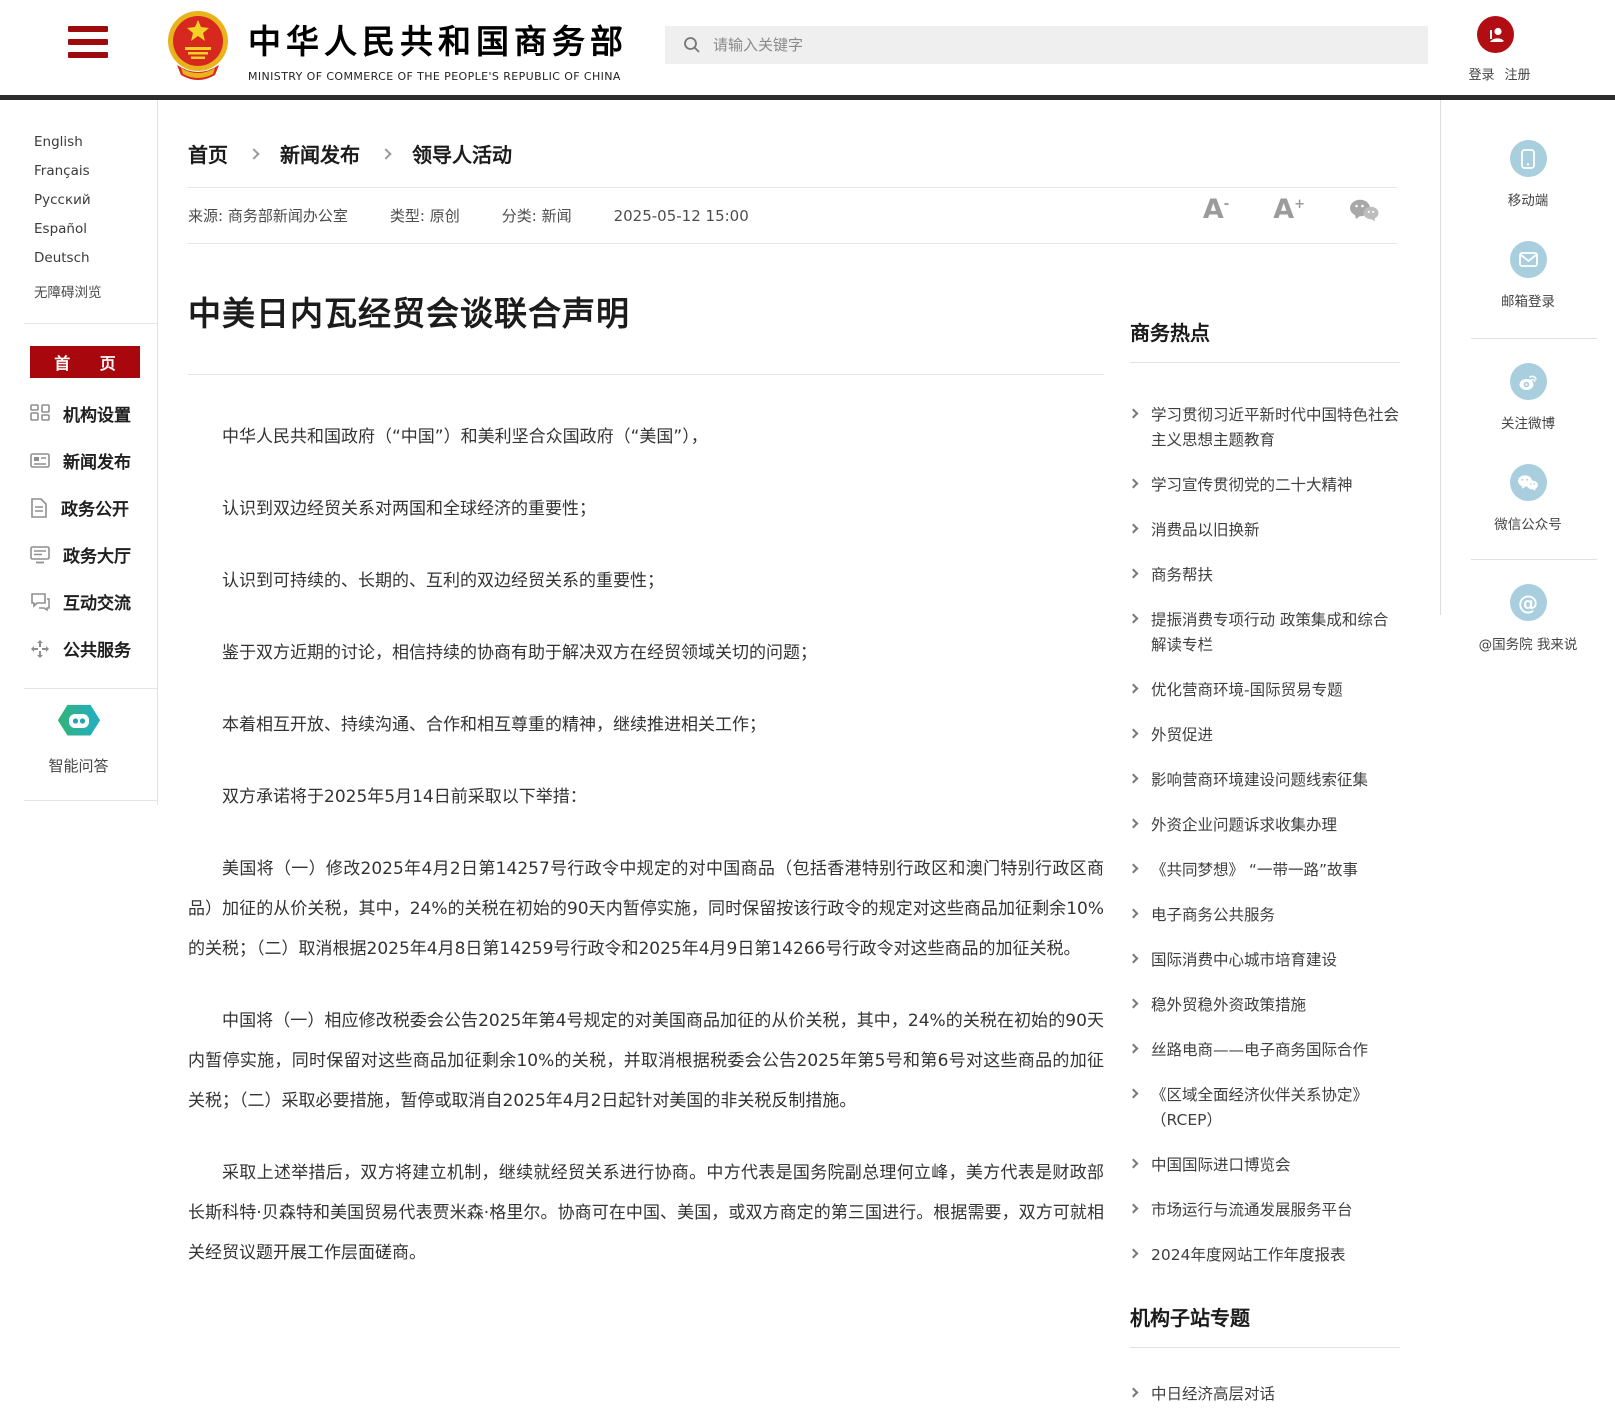  What do you see at coordinates (88, 42) in the screenshot?
I see `hamburger-menu-icon` at bounding box center [88, 42].